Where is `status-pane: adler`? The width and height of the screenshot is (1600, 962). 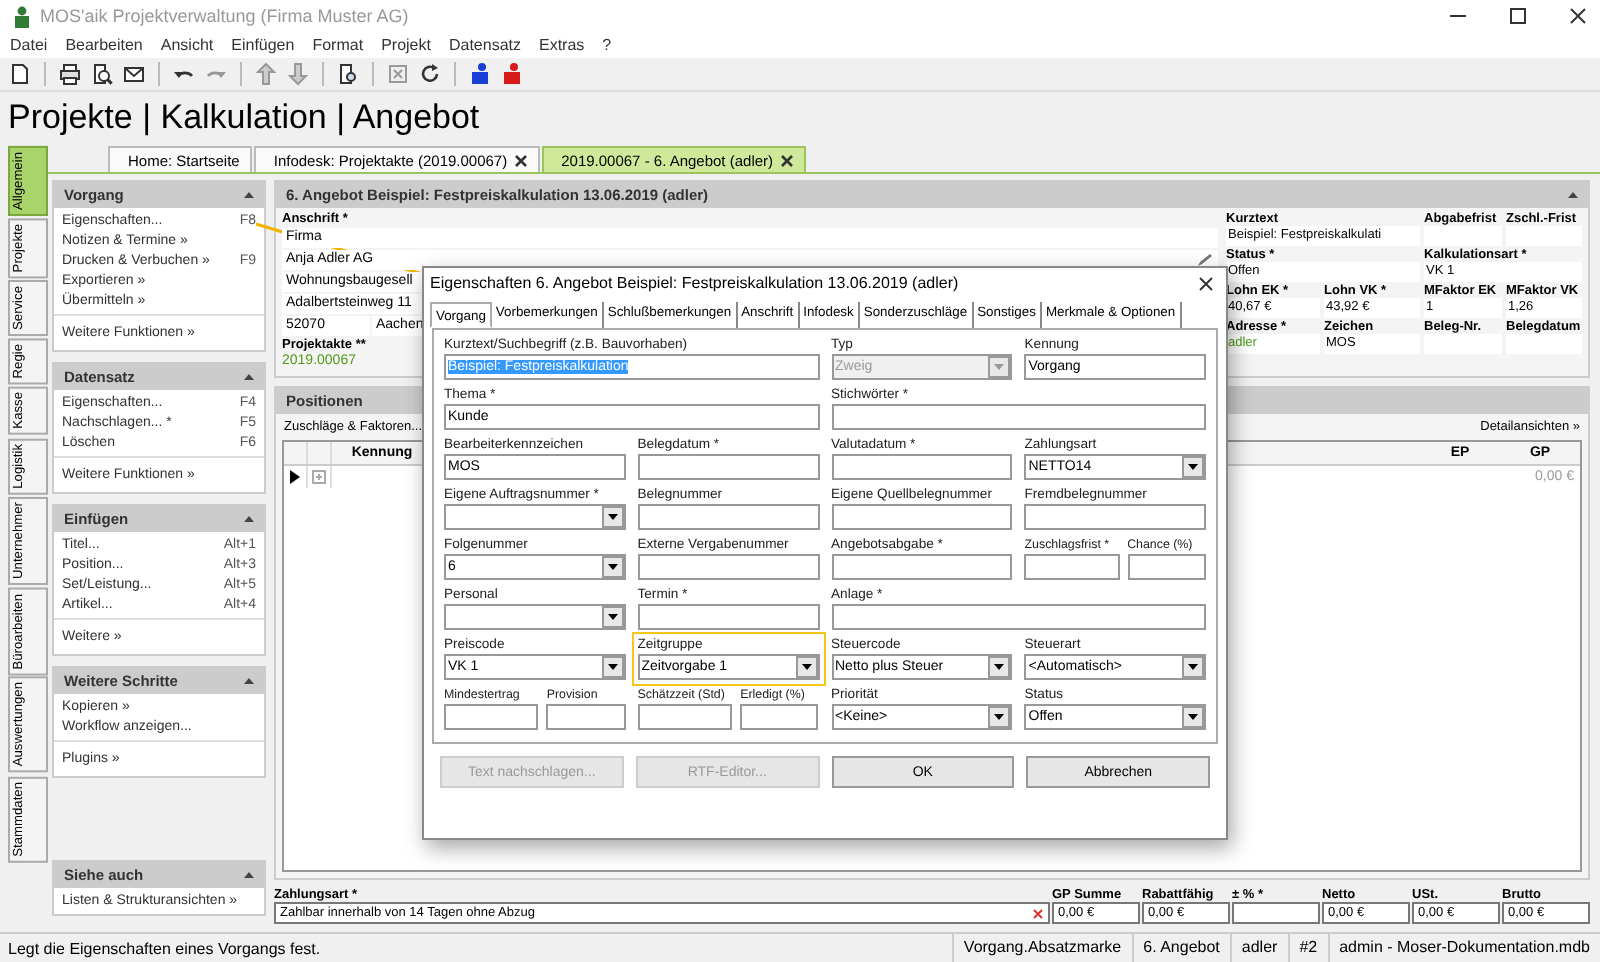 status-pane: adler is located at coordinates (1258, 948).